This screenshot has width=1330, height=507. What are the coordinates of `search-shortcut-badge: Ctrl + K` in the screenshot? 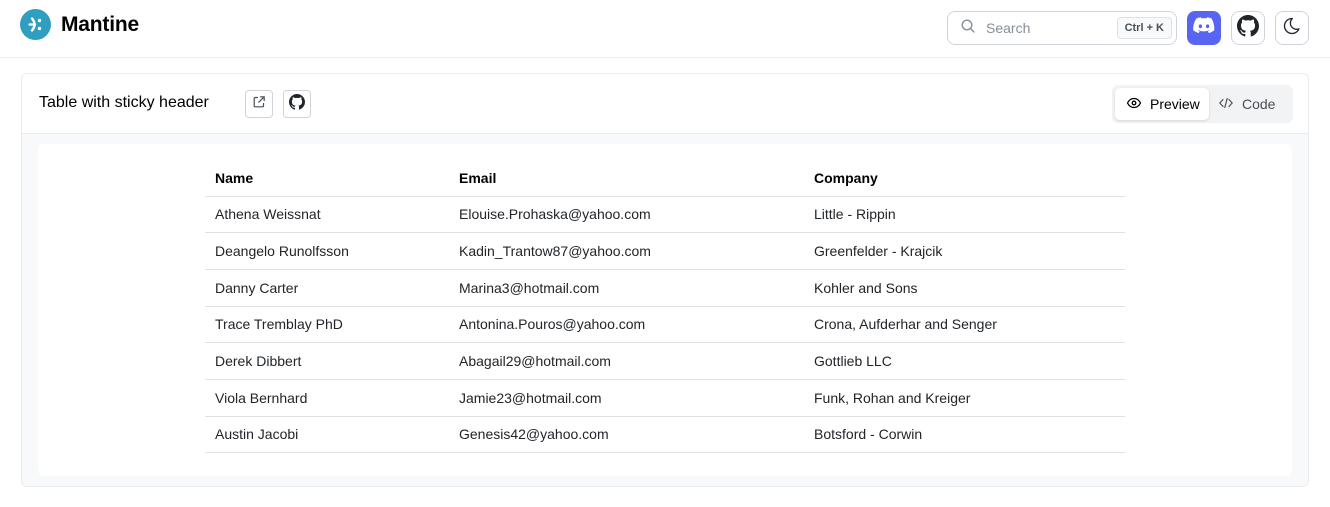 It's located at (1144, 28).